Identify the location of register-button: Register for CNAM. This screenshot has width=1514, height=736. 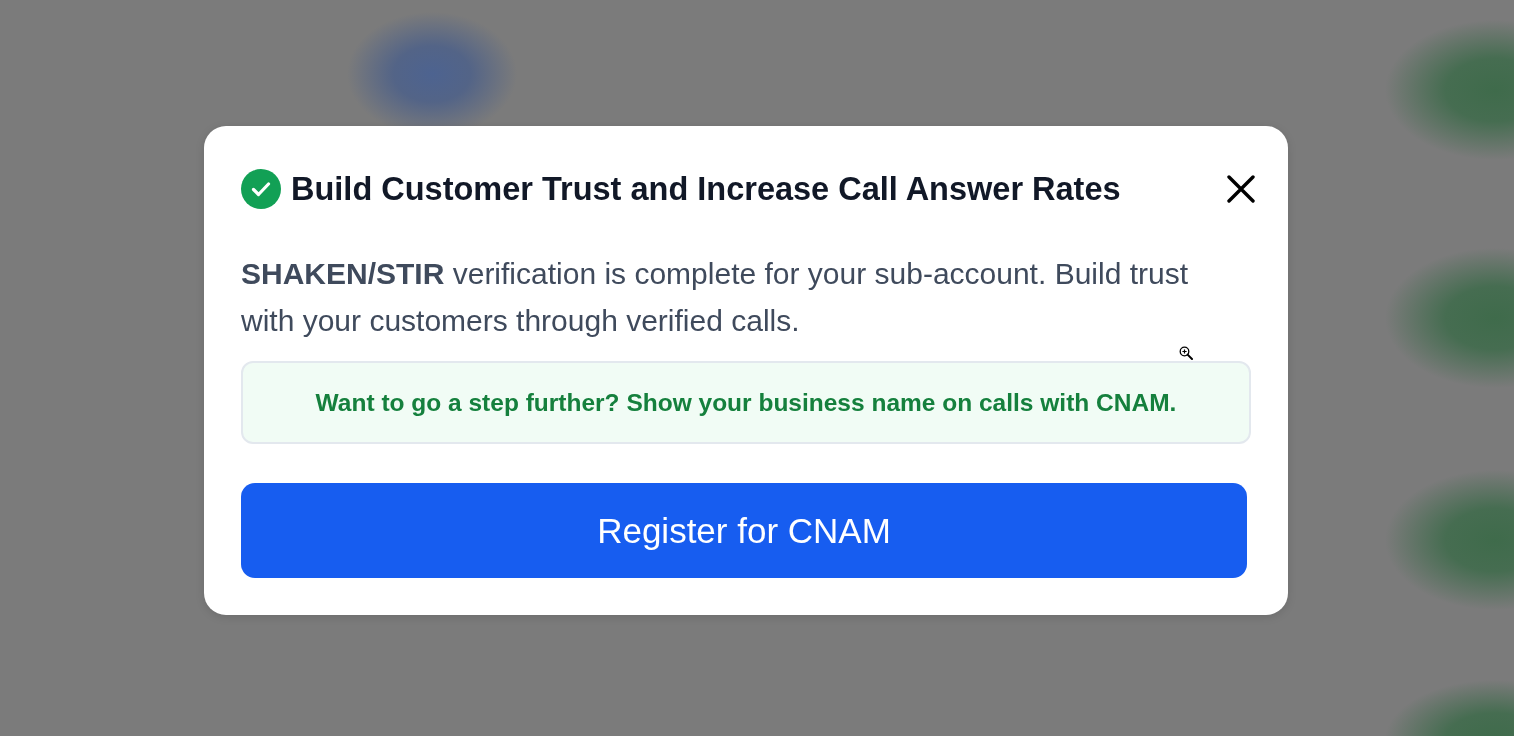
(744, 530).